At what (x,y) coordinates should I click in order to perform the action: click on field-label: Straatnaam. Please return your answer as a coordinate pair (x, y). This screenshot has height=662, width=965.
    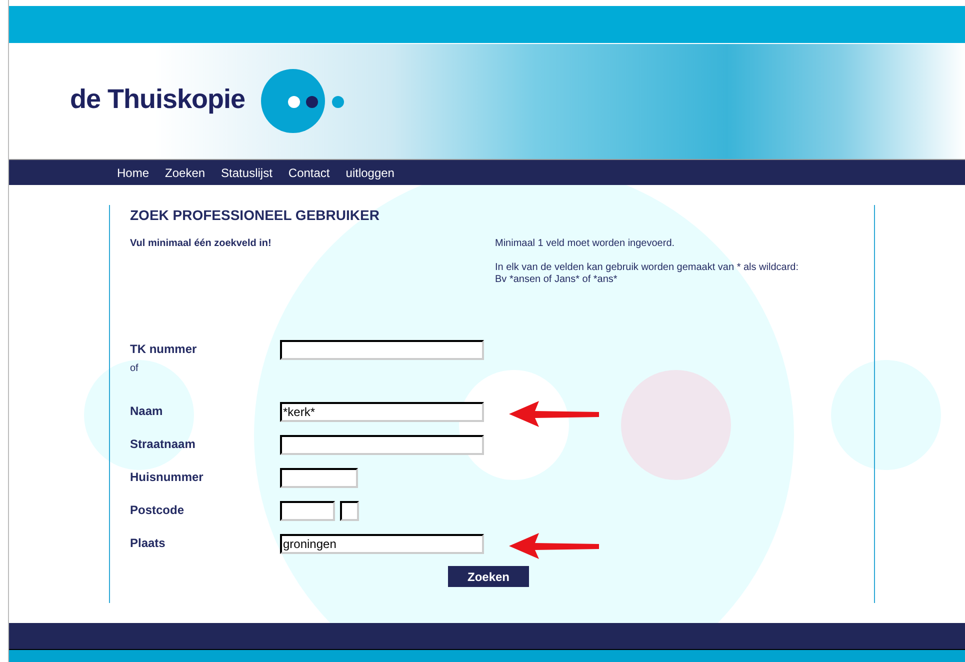
    Looking at the image, I should click on (163, 444).